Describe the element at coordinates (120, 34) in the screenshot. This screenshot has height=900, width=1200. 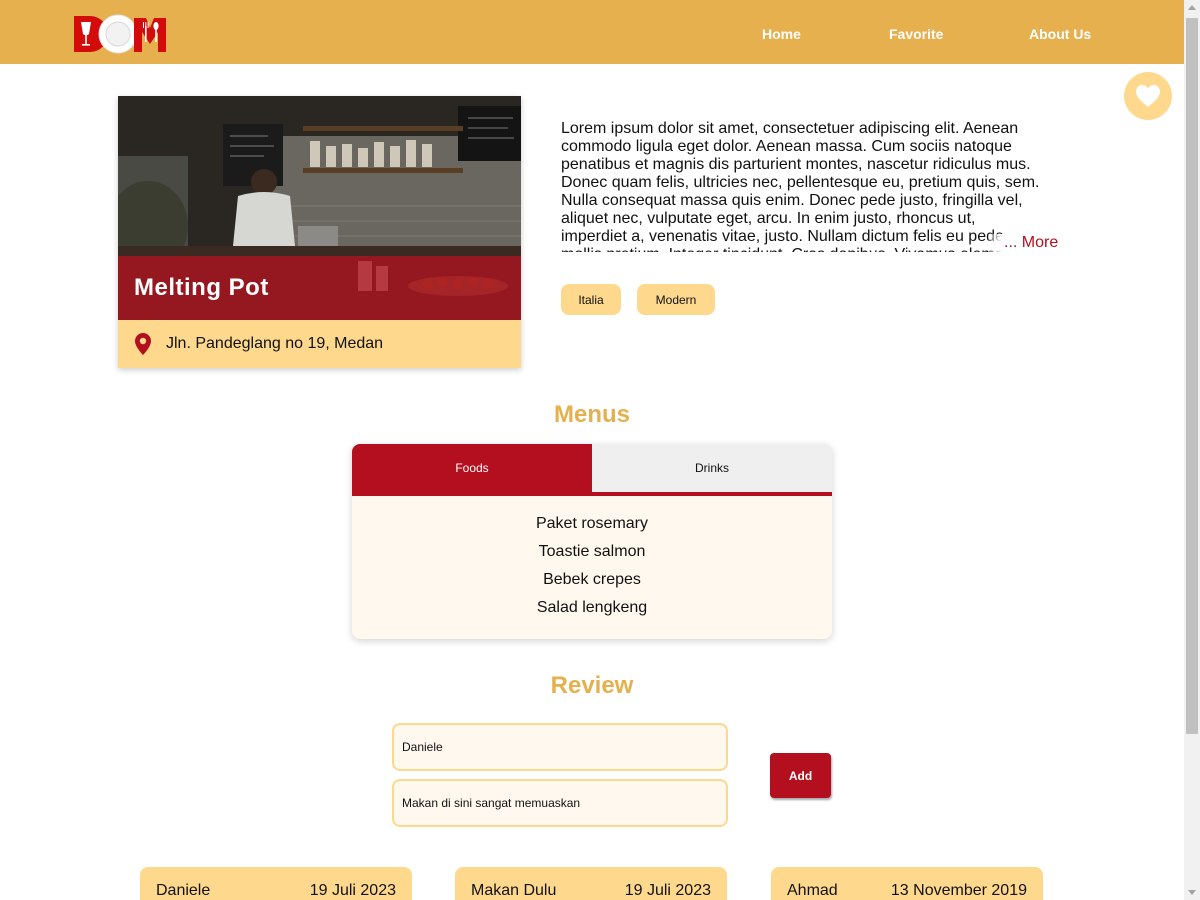
I see `logo-icon` at that location.